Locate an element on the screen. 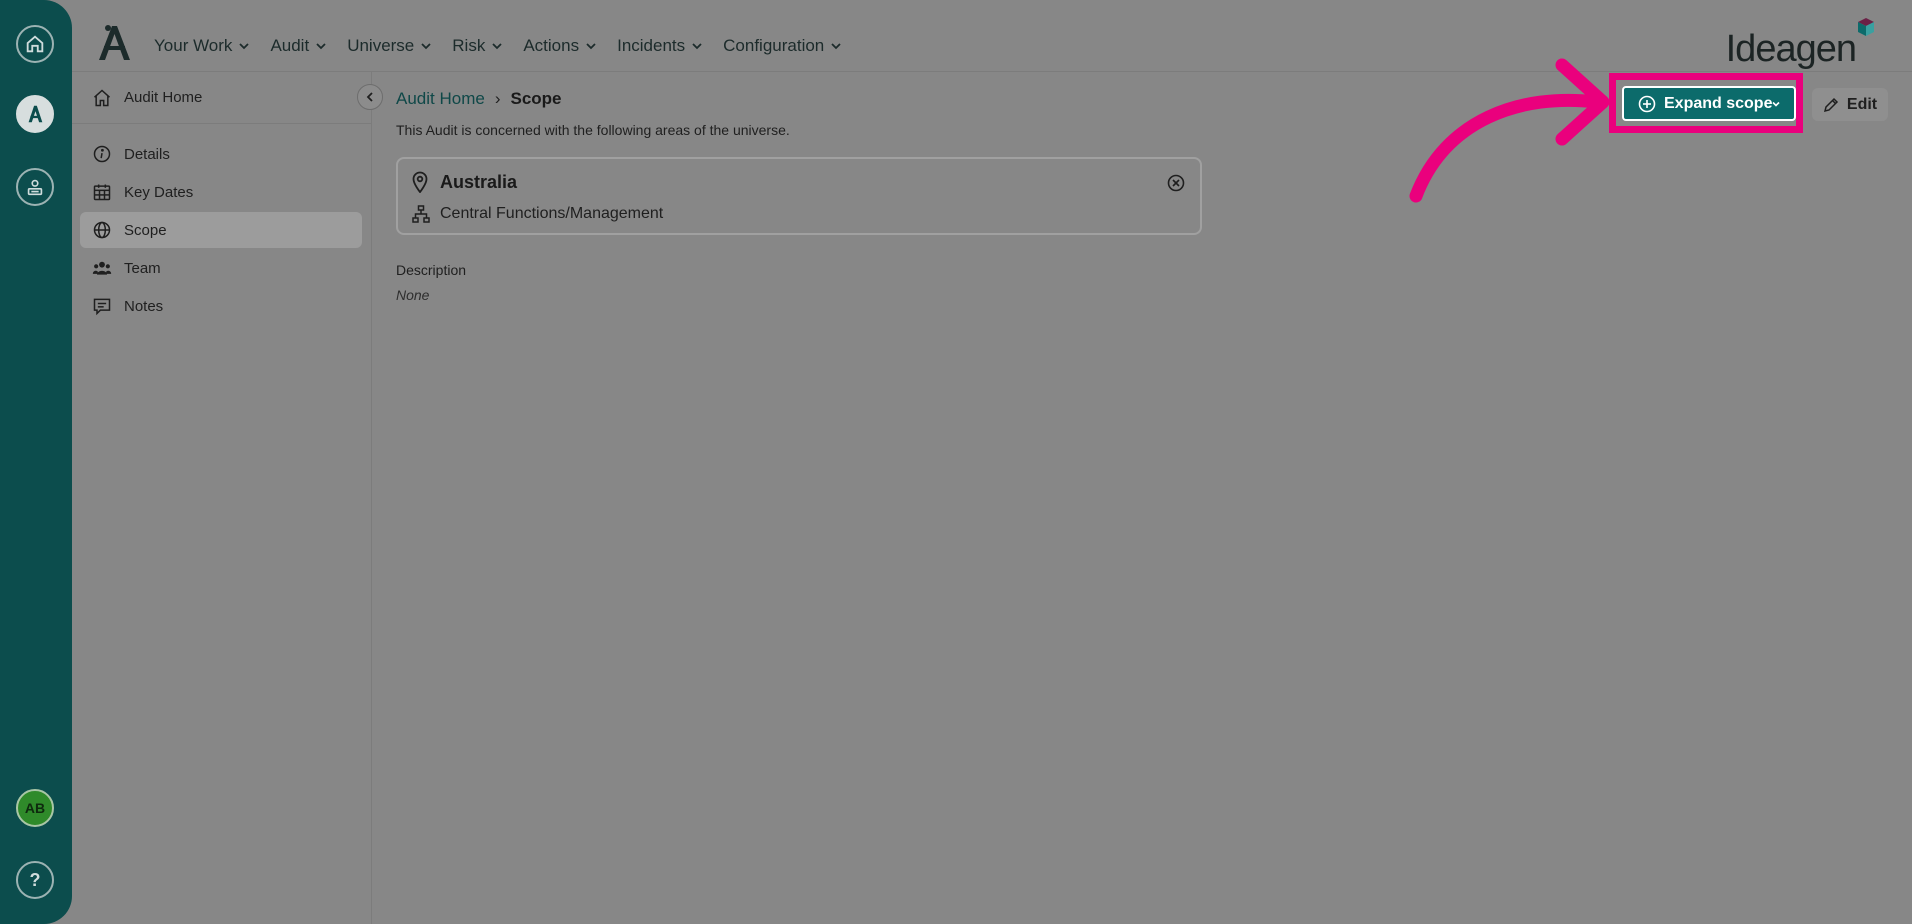 This screenshot has width=1912, height=924. subnav-home-label: Audit Home is located at coordinates (163, 97).